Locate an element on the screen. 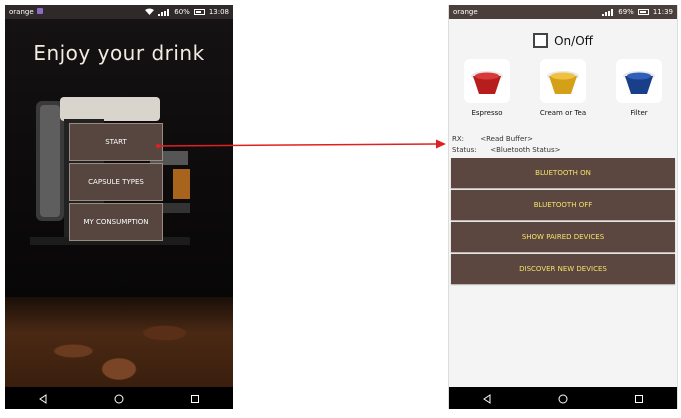  notification-icon is located at coordinates (39, 11).